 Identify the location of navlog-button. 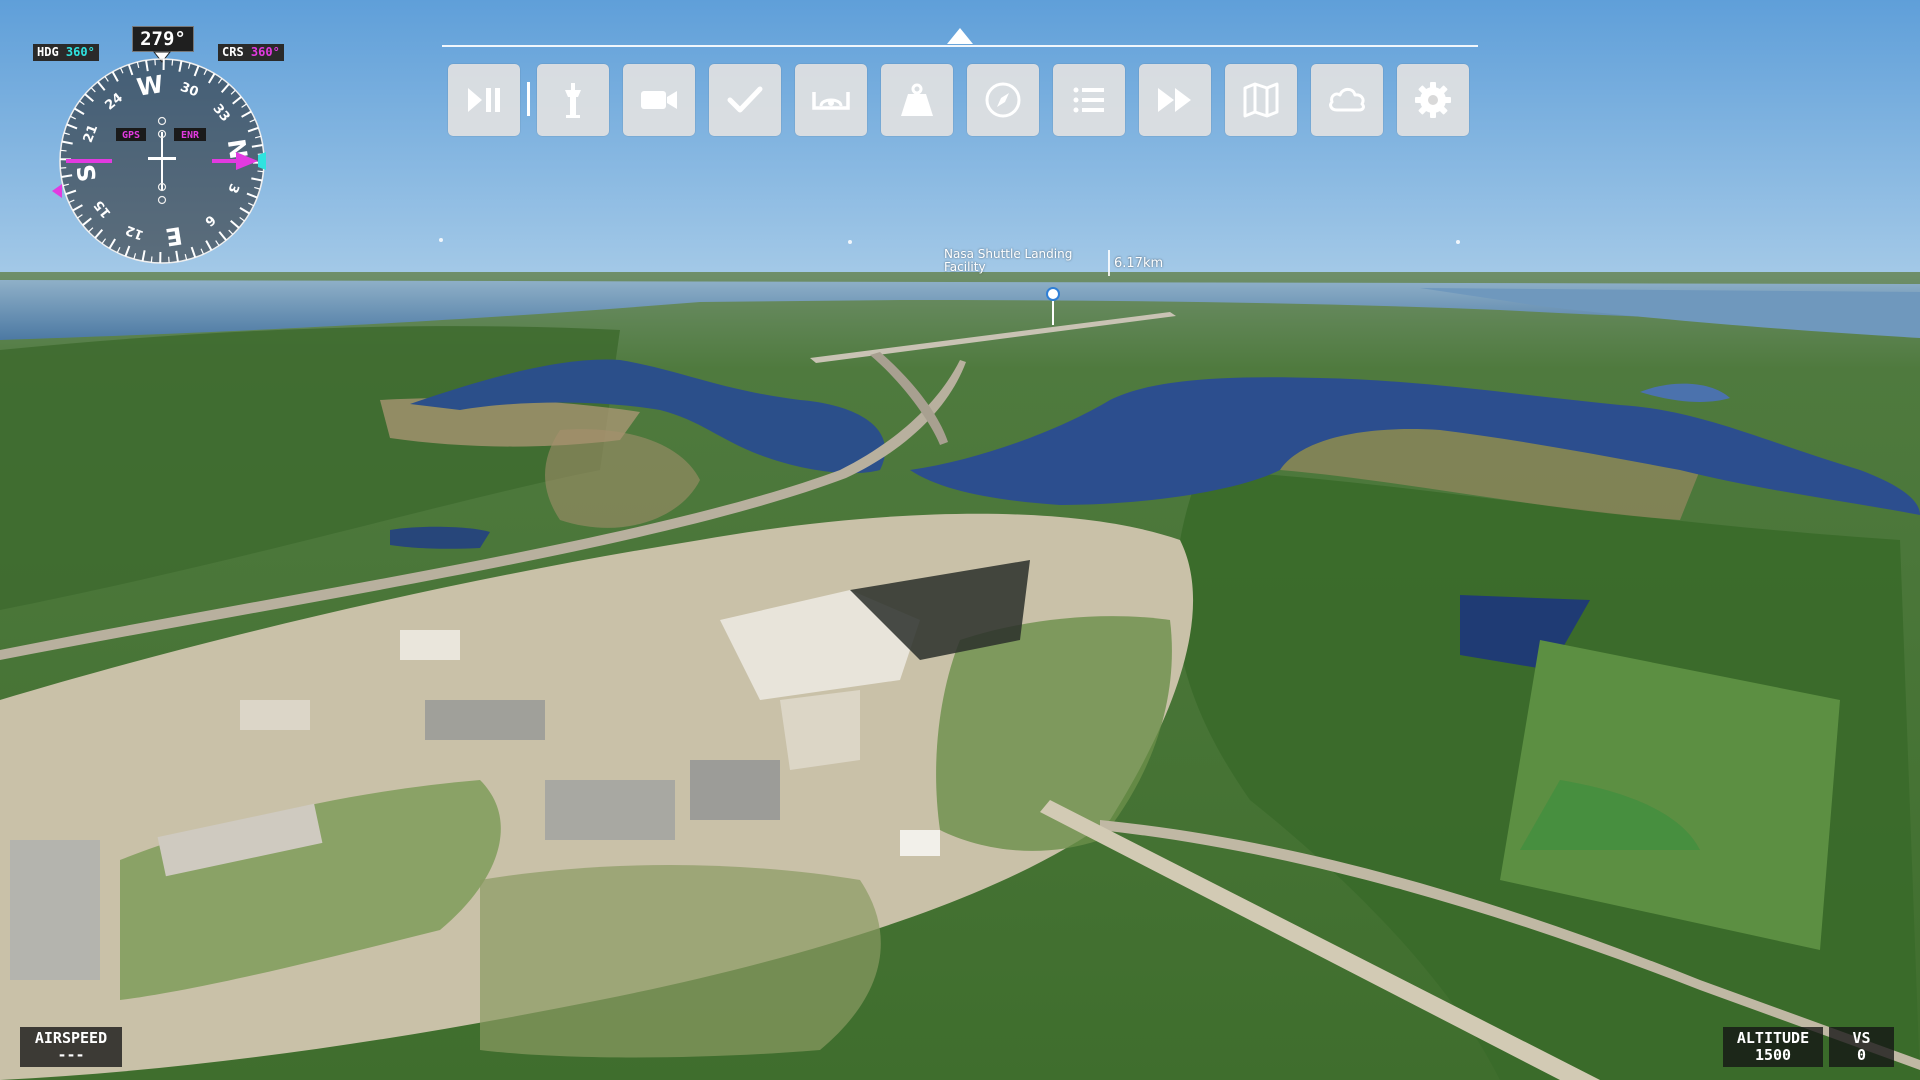
(1003, 100).